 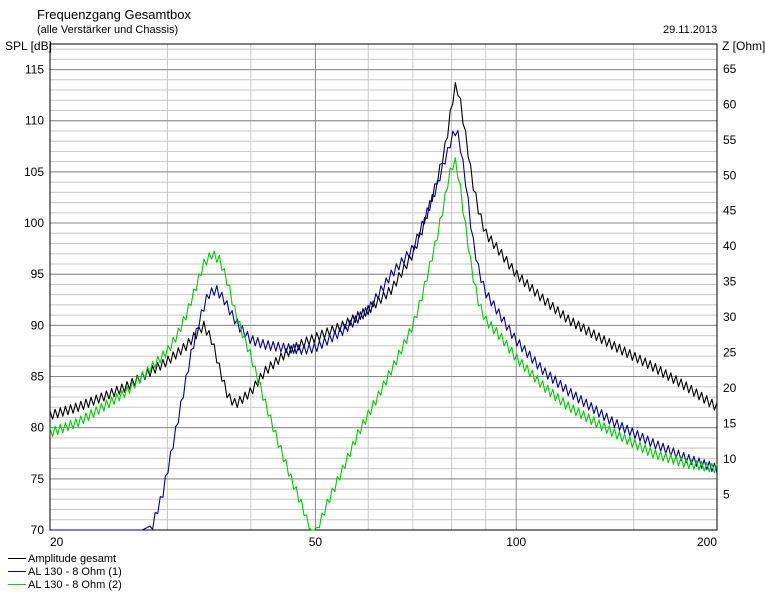 I want to click on y2-axis-ticks: 5 10 15 20 25 30 35 40 45 50 55 60 65, so click(x=730, y=282).